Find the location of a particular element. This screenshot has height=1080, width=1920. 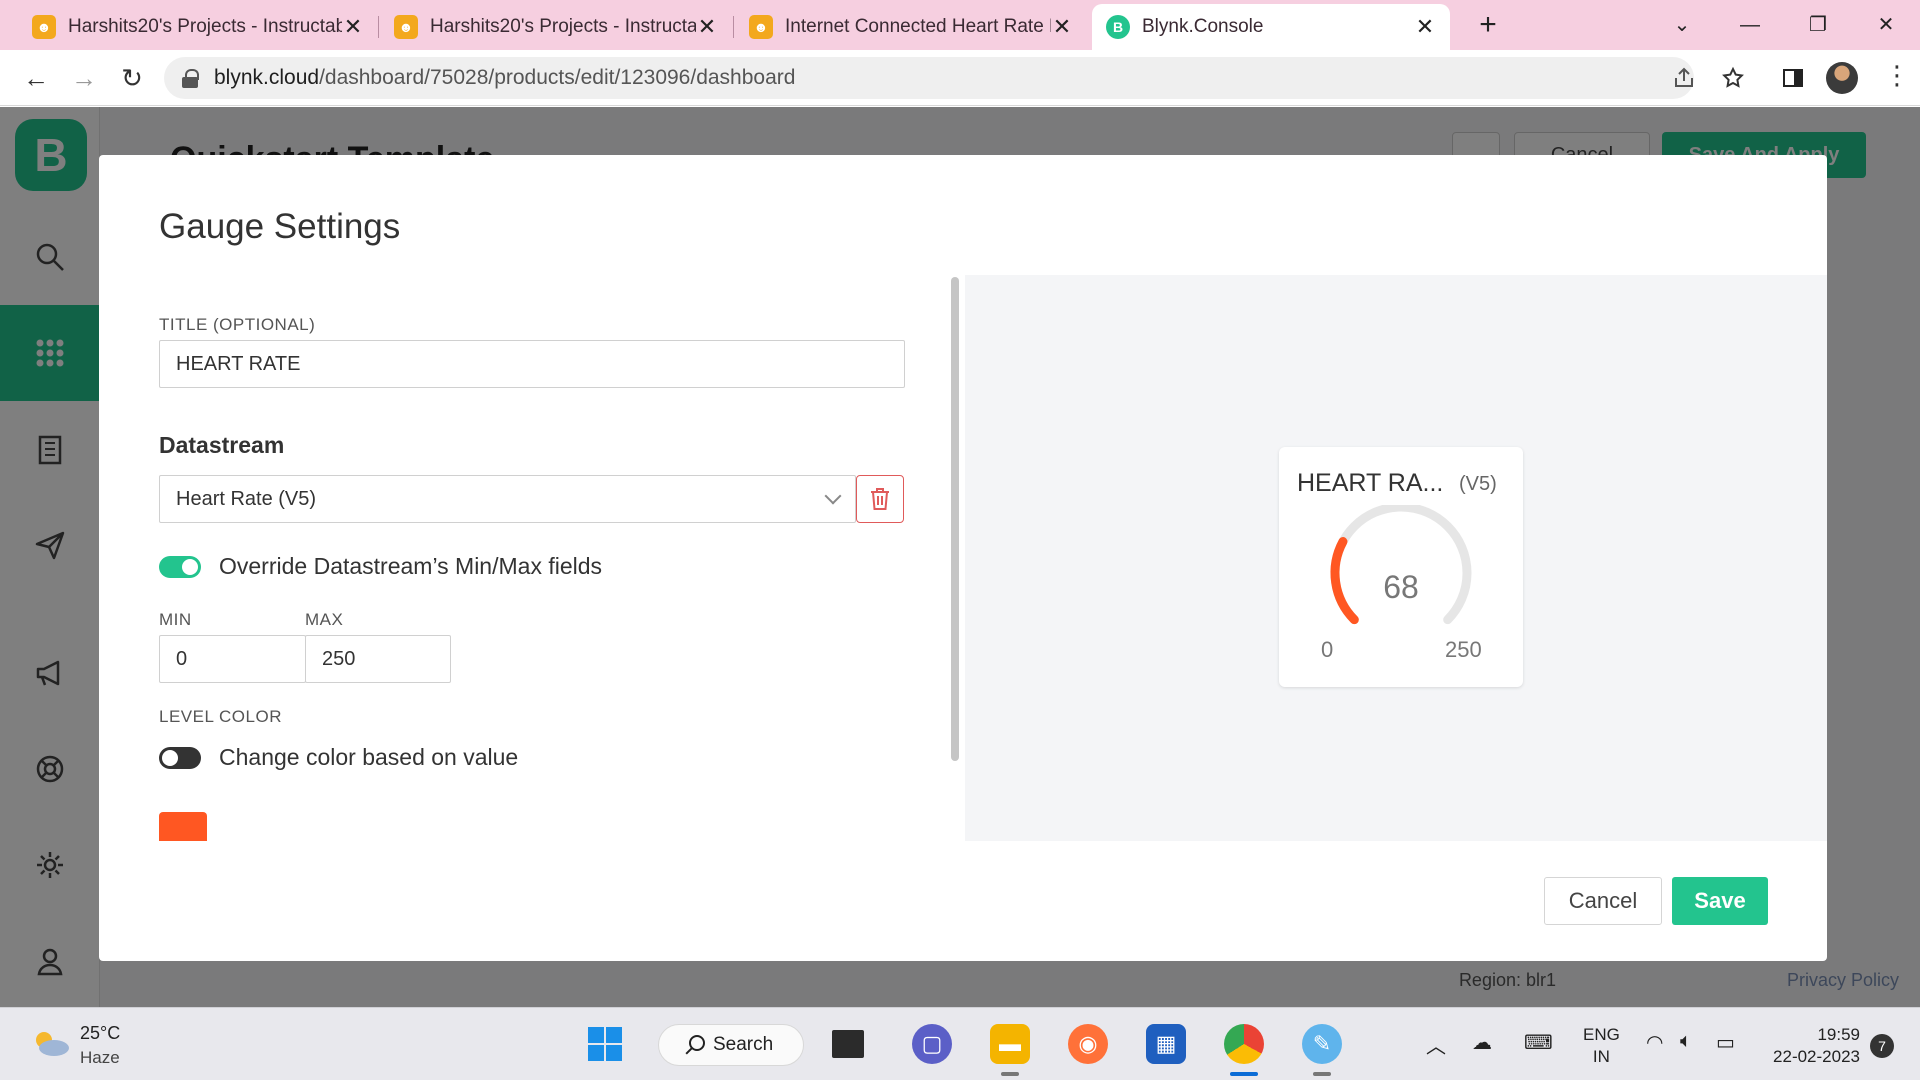

volume-icon: 🔈︎ is located at coordinates (1686, 1041).